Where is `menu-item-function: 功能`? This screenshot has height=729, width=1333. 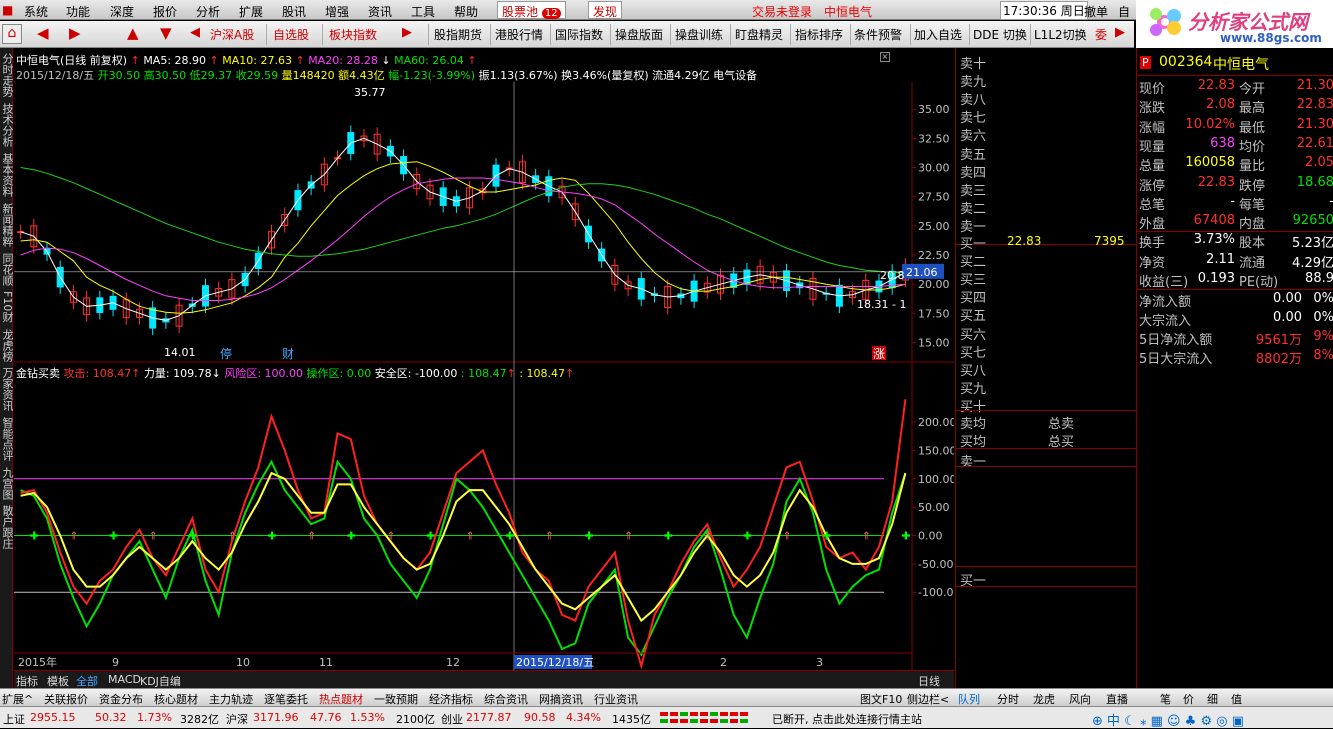 menu-item-function: 功能 is located at coordinates (78, 11).